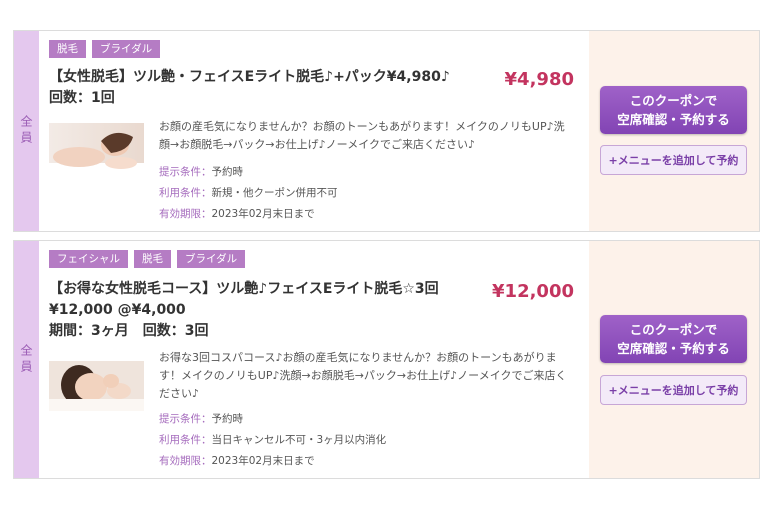 This screenshot has width=770, height=510. What do you see at coordinates (244, 289) in the screenshot?
I see `coupon-title: 【お得な女性脱毛コース】ツル艶♪フェイスEライト脱毛☆3回` at bounding box center [244, 289].